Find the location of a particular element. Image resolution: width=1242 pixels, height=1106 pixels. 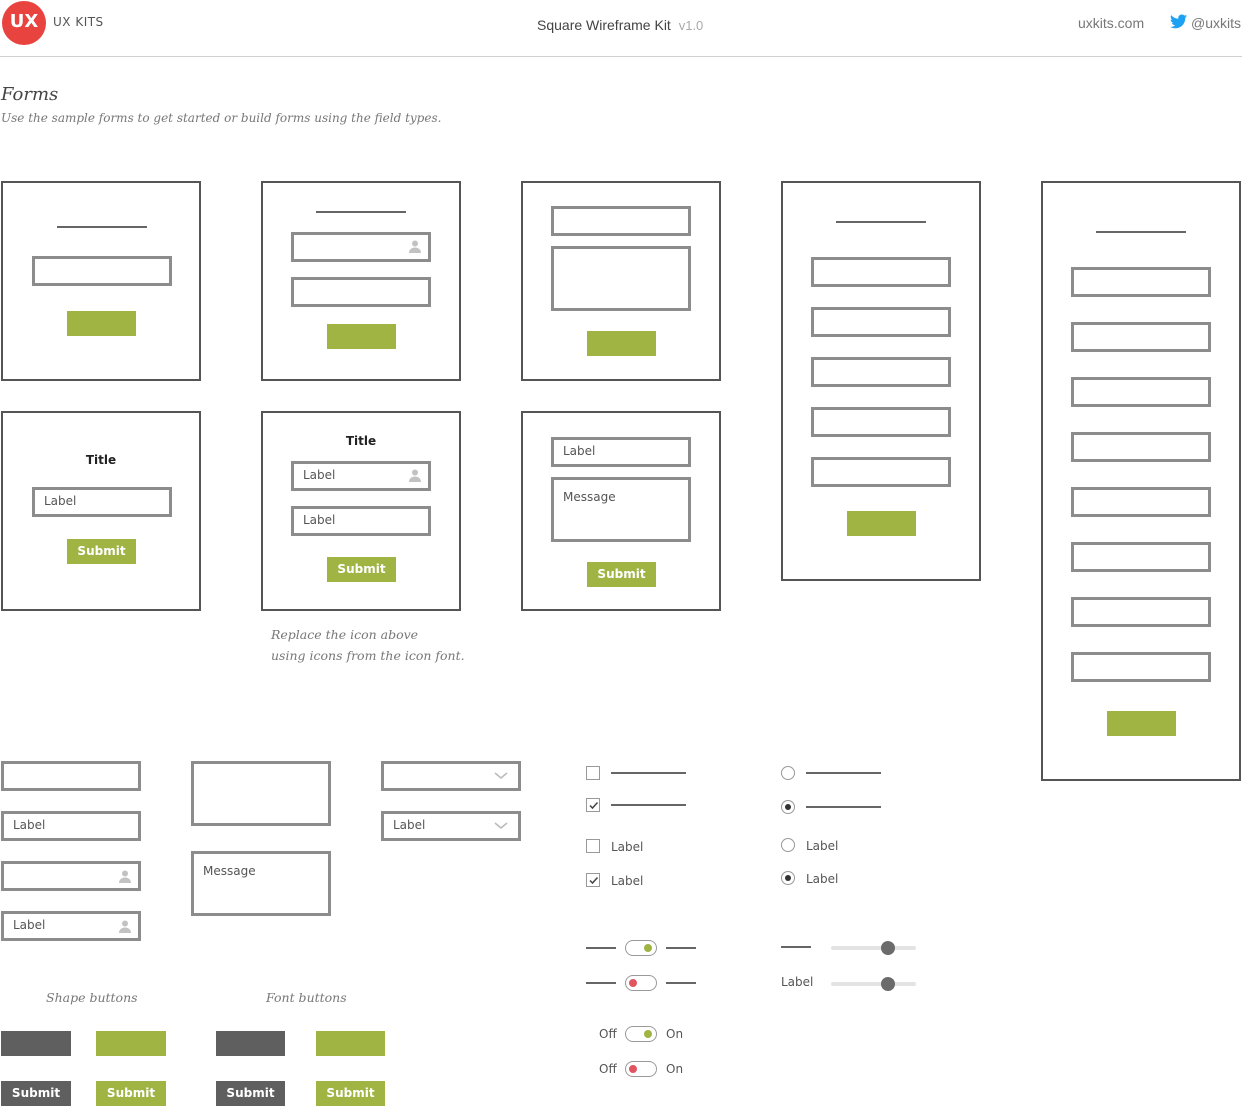

toggle-switch-on is located at coordinates (641, 948).